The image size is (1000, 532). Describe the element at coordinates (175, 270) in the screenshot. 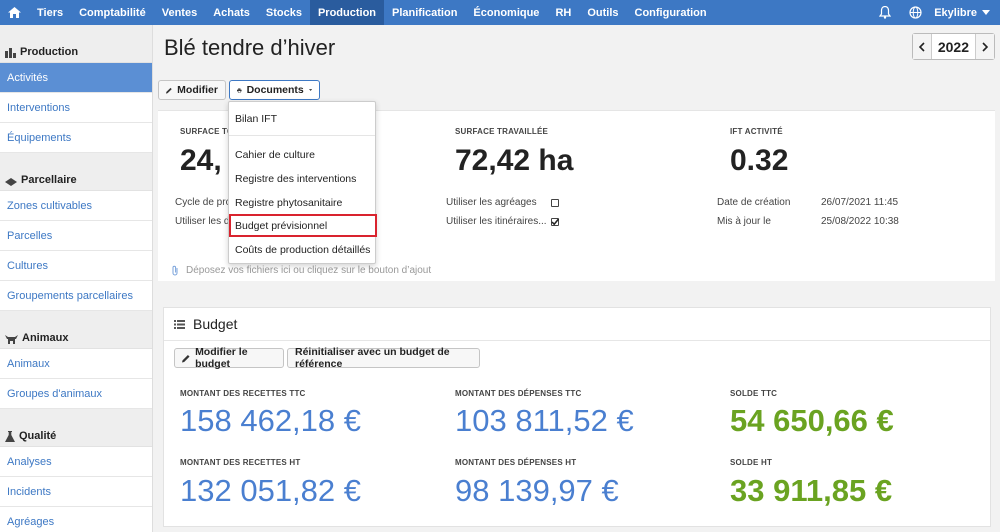

I see `paperclip-icon` at that location.